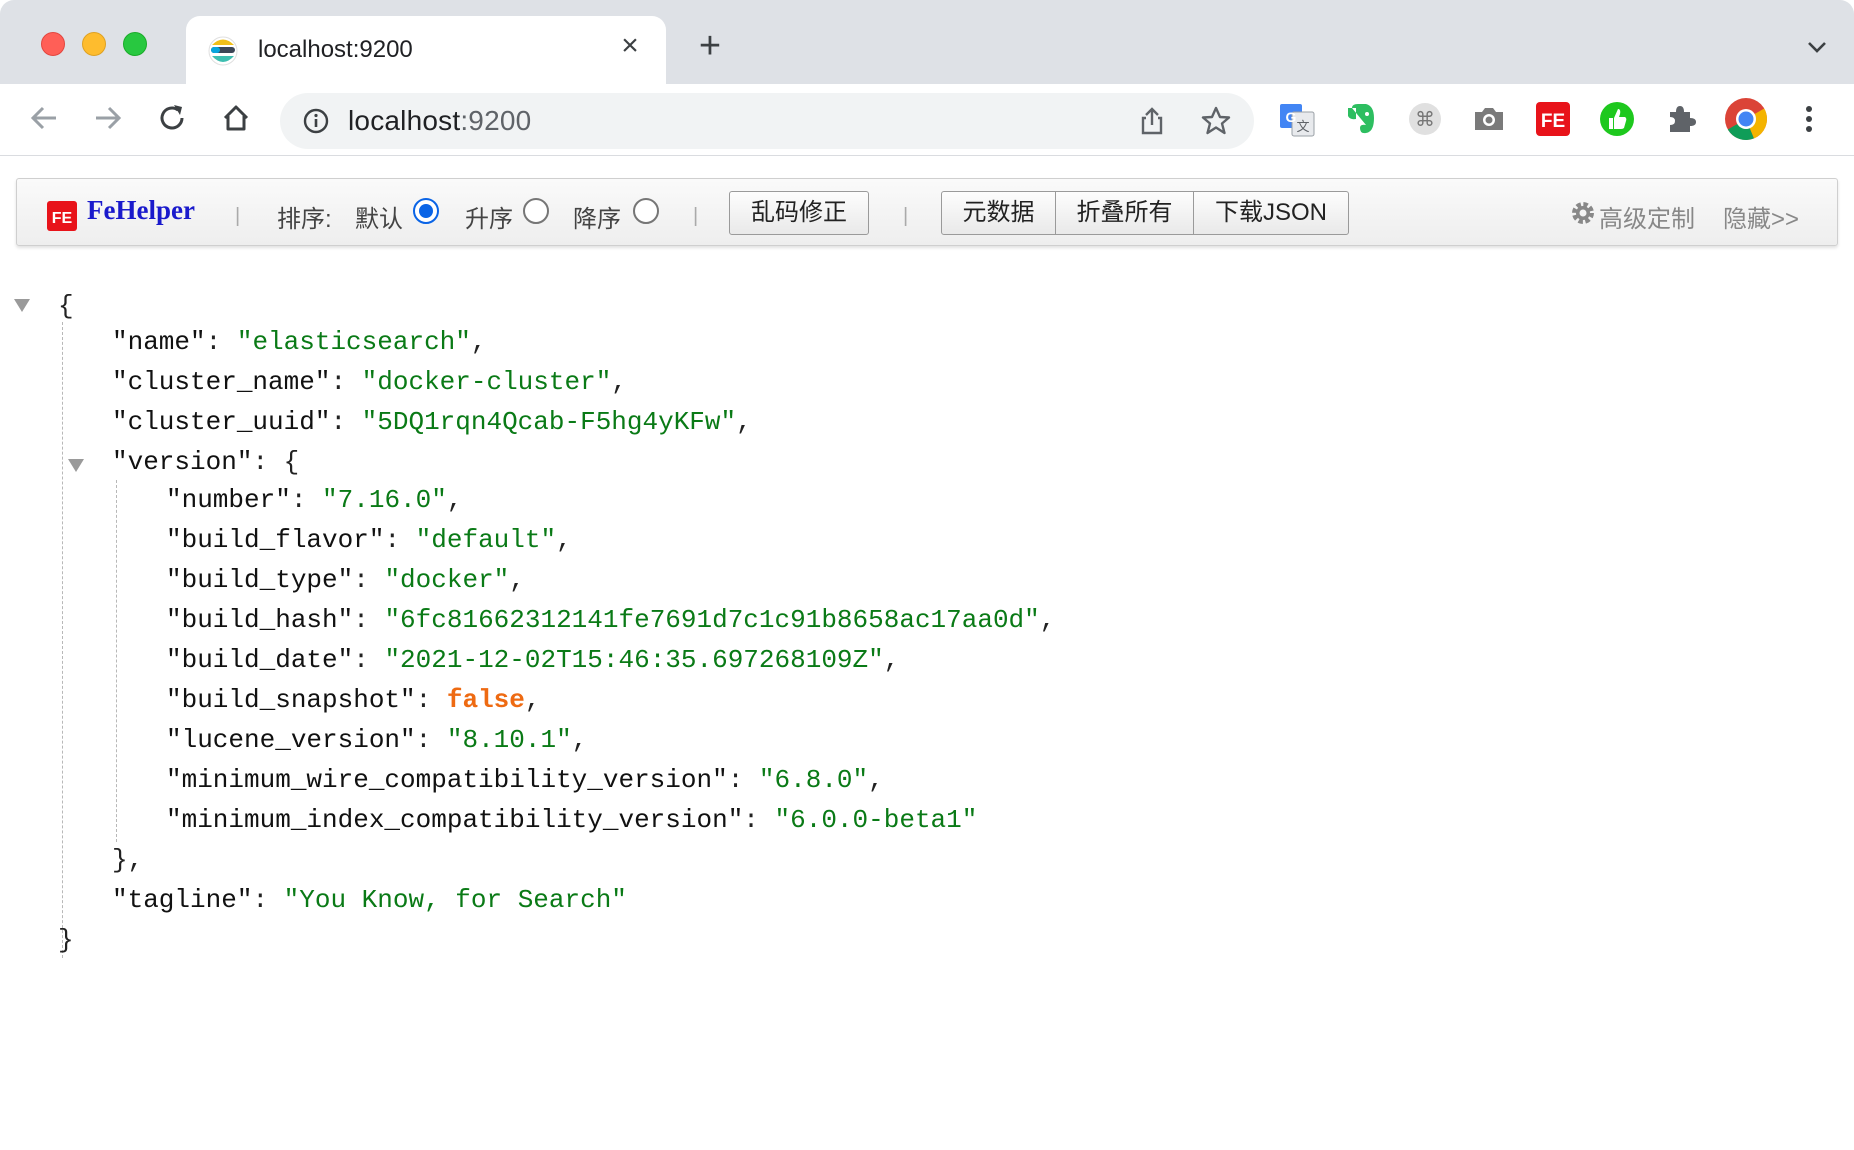  What do you see at coordinates (426, 211) in the screenshot?
I see `sort-default-radio` at bounding box center [426, 211].